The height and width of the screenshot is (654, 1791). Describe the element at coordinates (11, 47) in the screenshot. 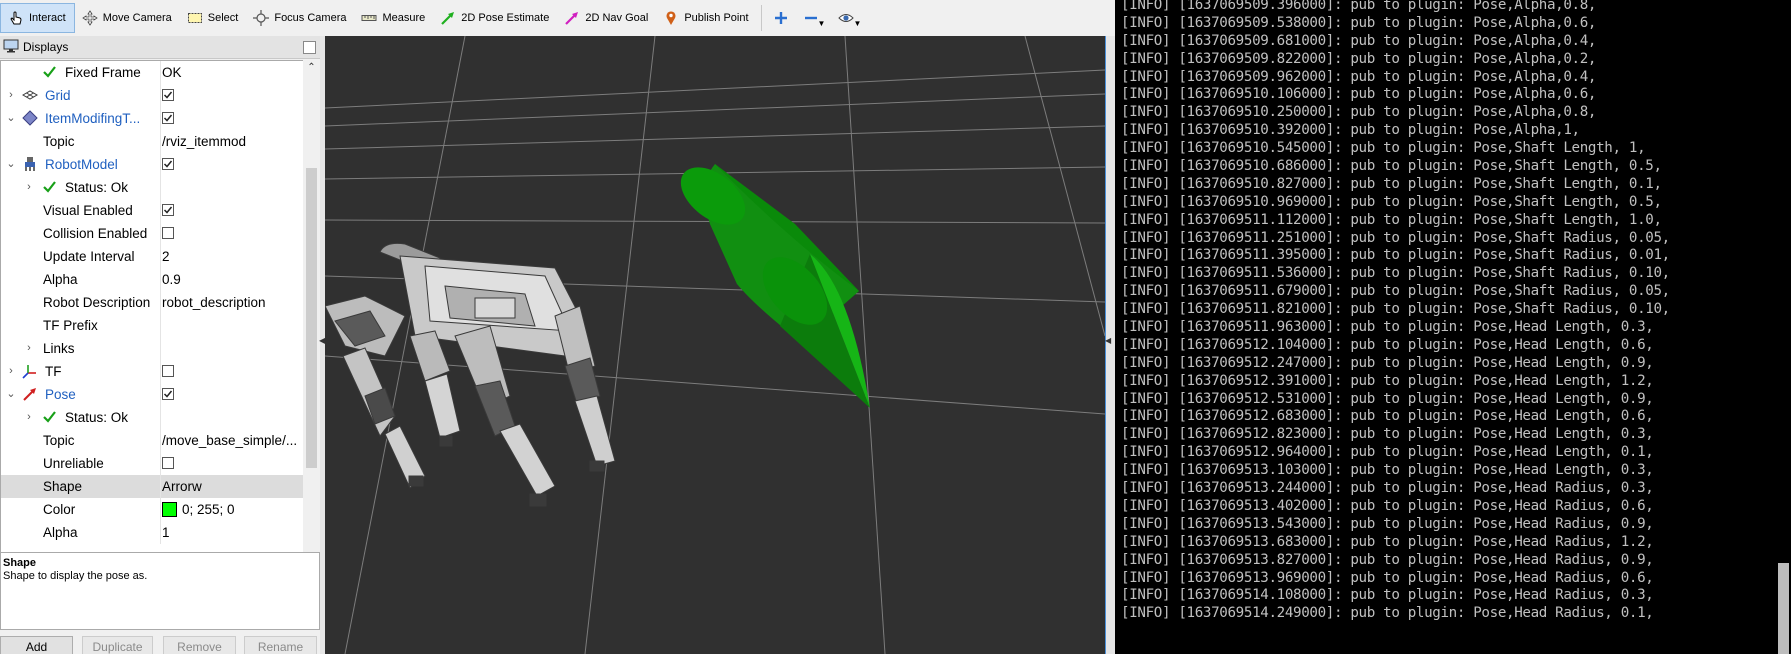

I see `monitor-icon` at that location.